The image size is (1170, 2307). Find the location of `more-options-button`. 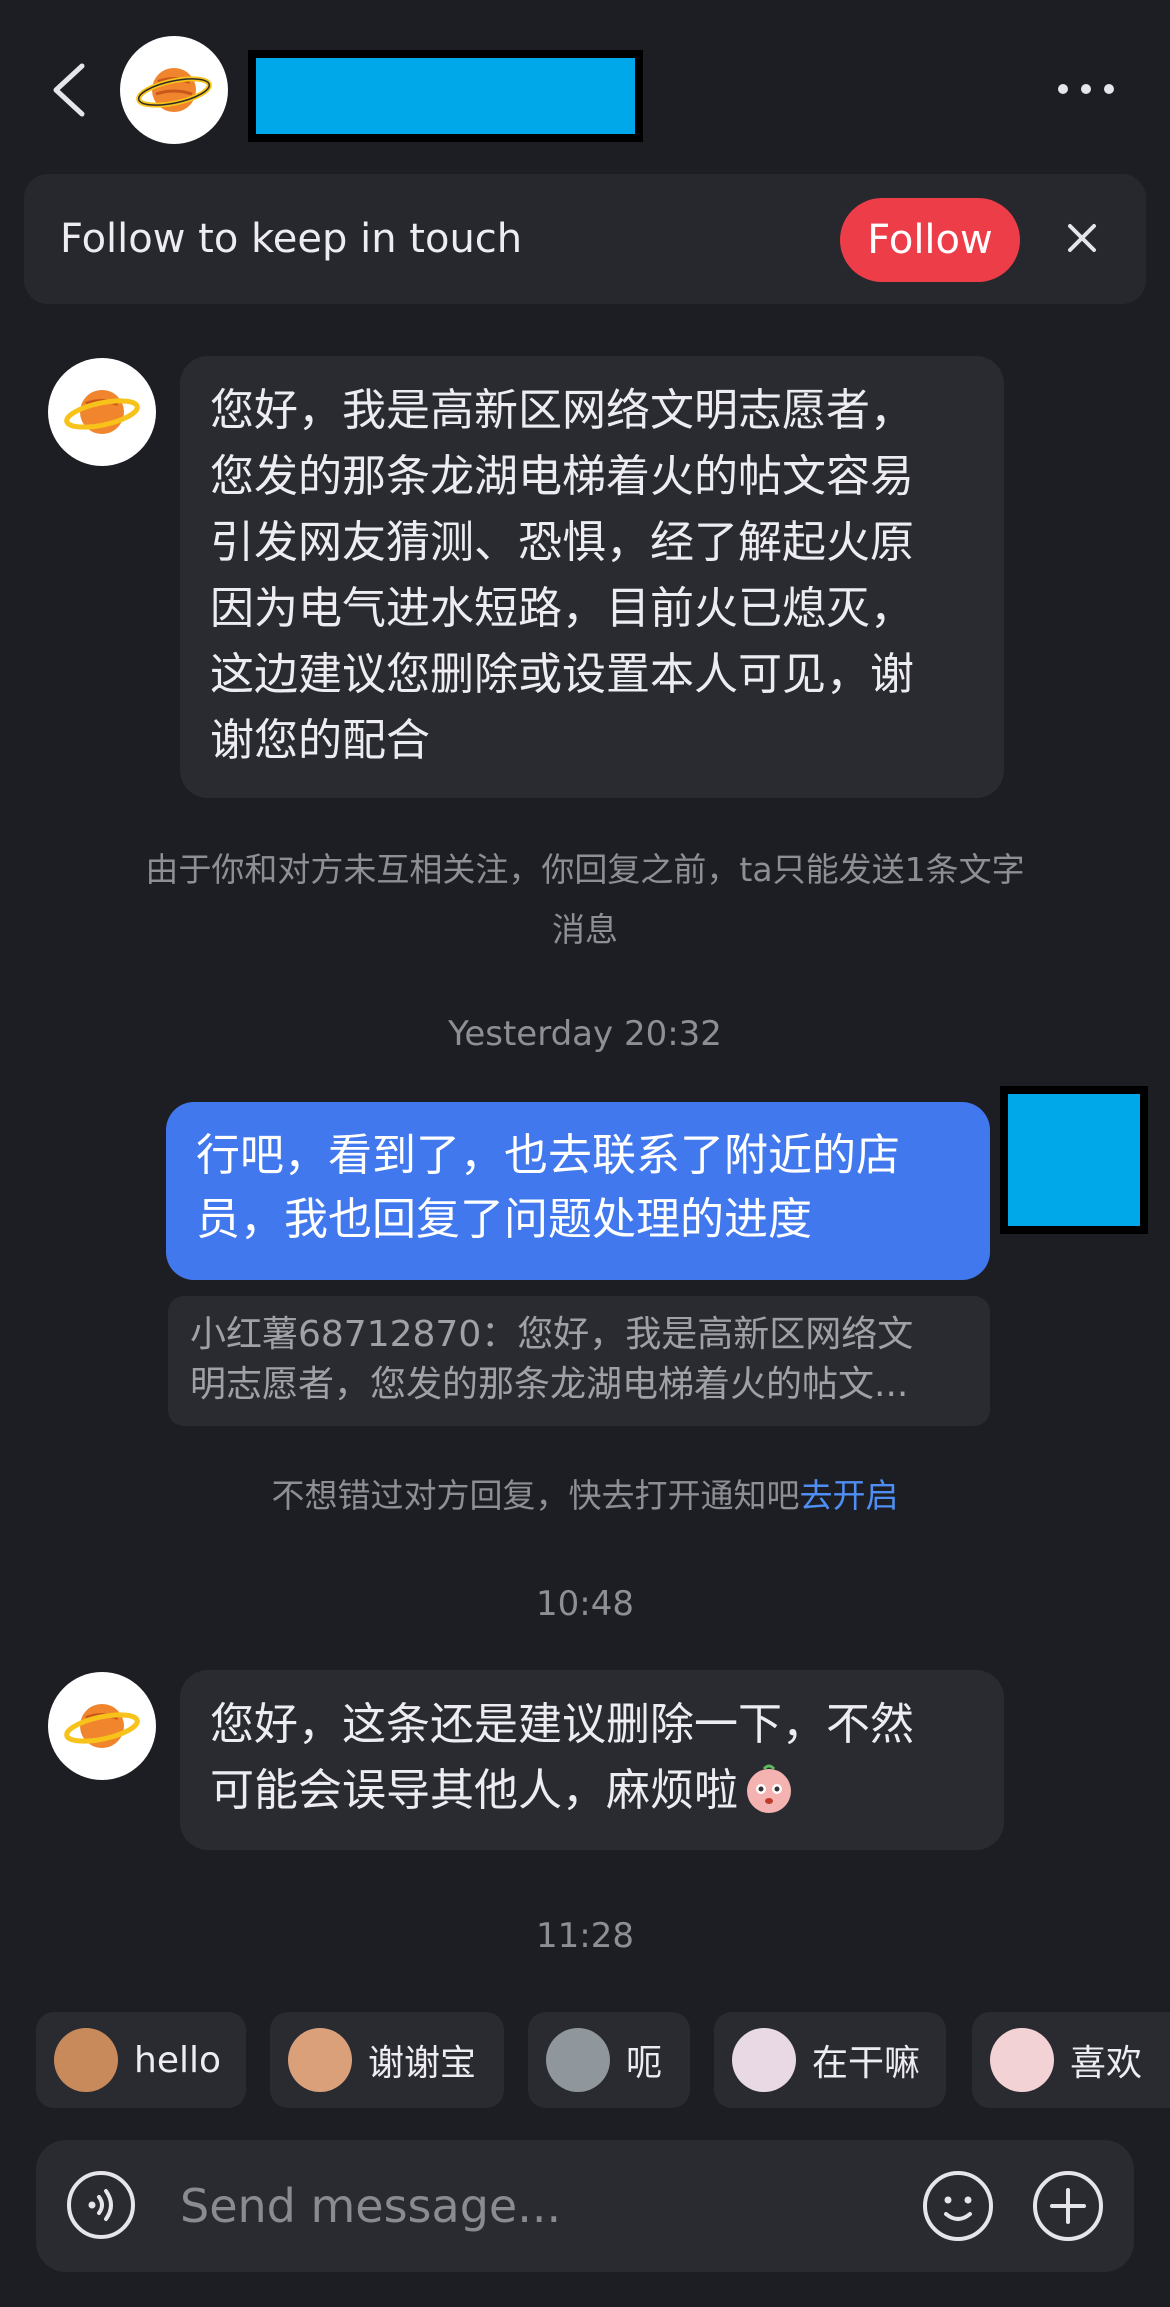

more-options-button is located at coordinates (1086, 89).